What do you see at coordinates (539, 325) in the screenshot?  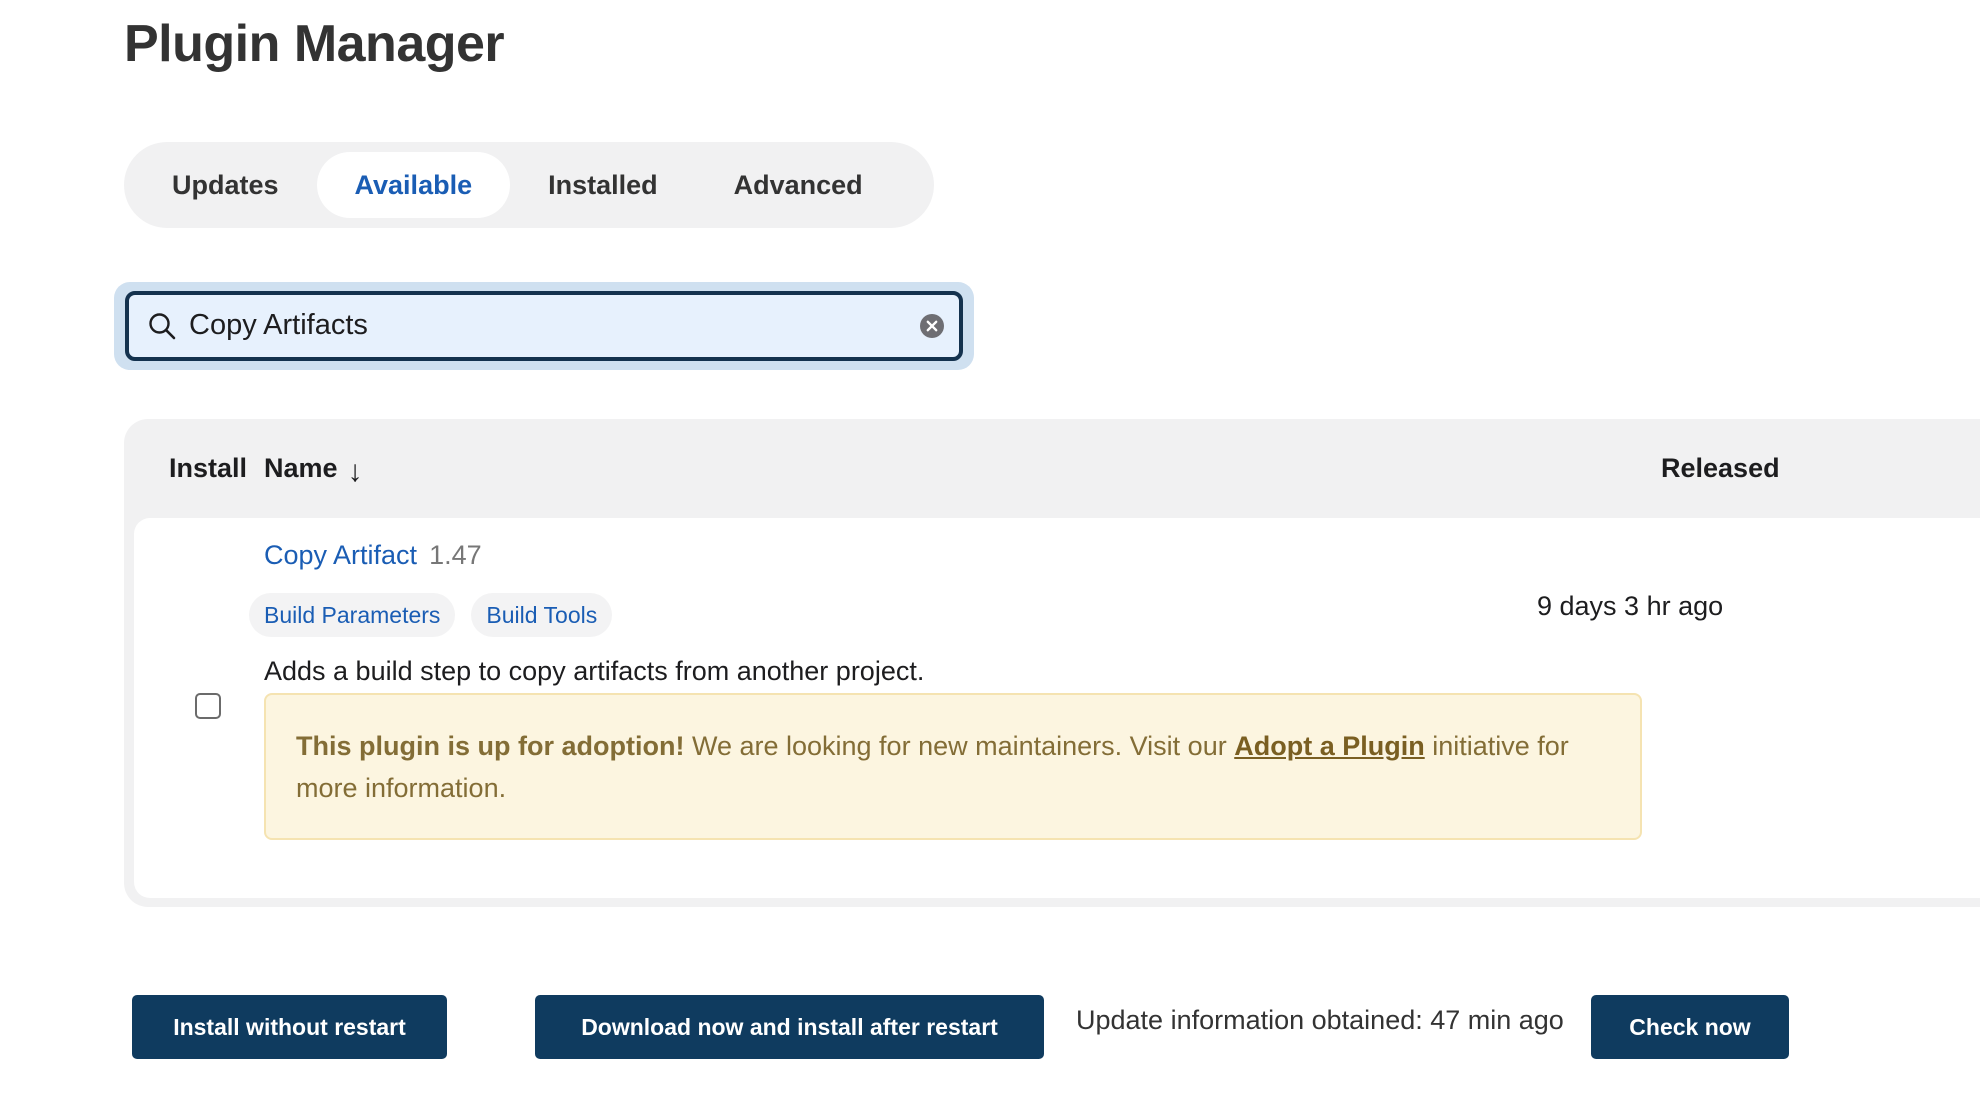 I see `search-input` at bounding box center [539, 325].